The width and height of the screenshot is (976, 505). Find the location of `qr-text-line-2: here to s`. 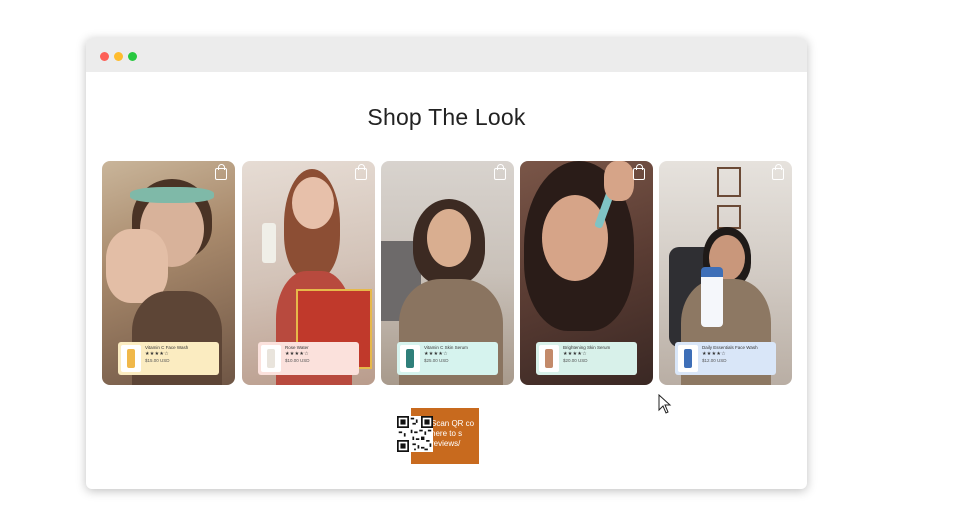

qr-text-line-2: here to s is located at coordinates (447, 433).